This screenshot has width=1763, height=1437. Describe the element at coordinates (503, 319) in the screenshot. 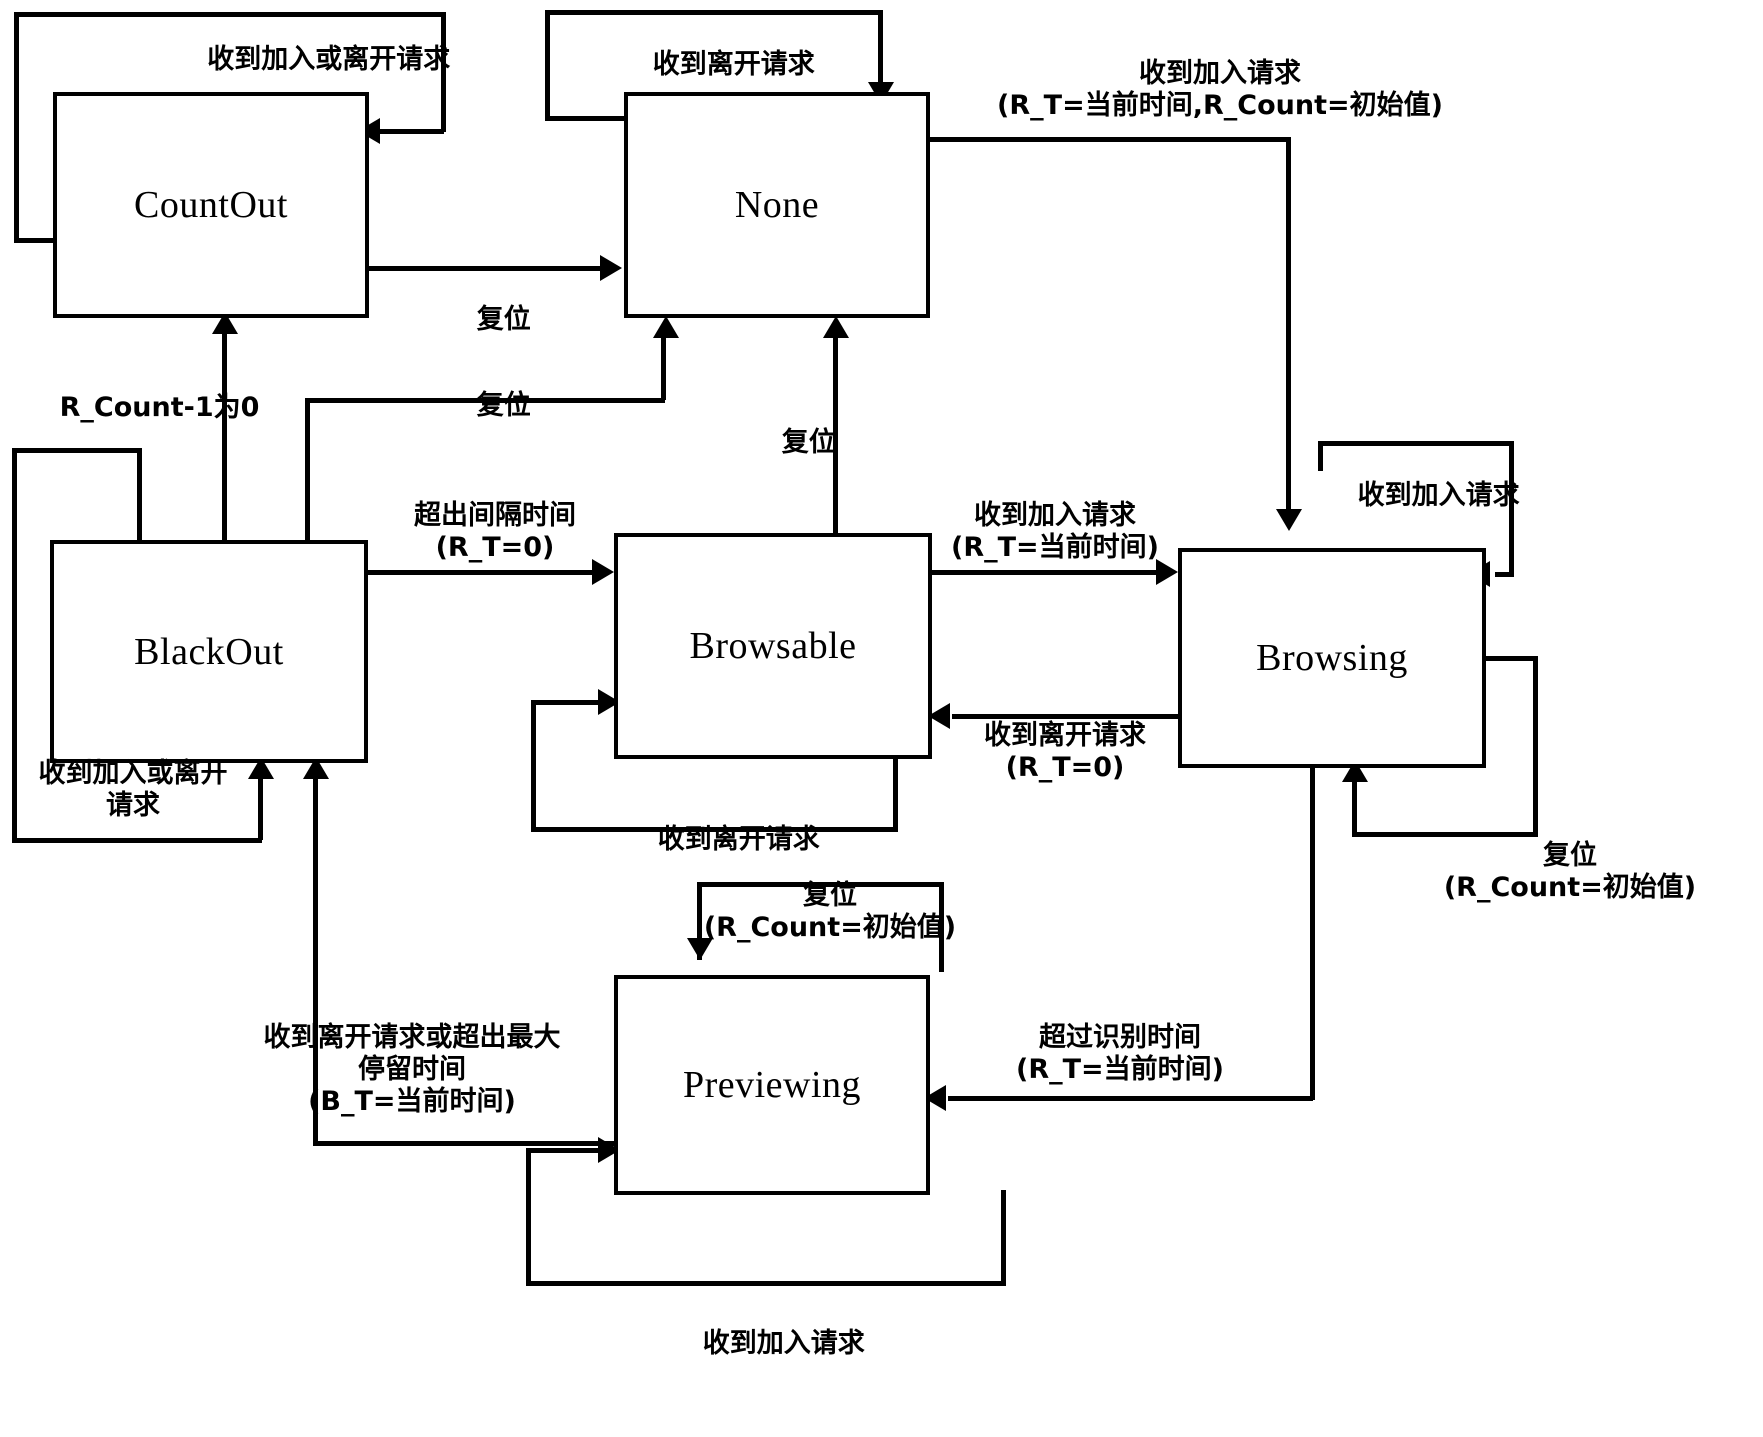

I see `label-t4: 复位` at that location.